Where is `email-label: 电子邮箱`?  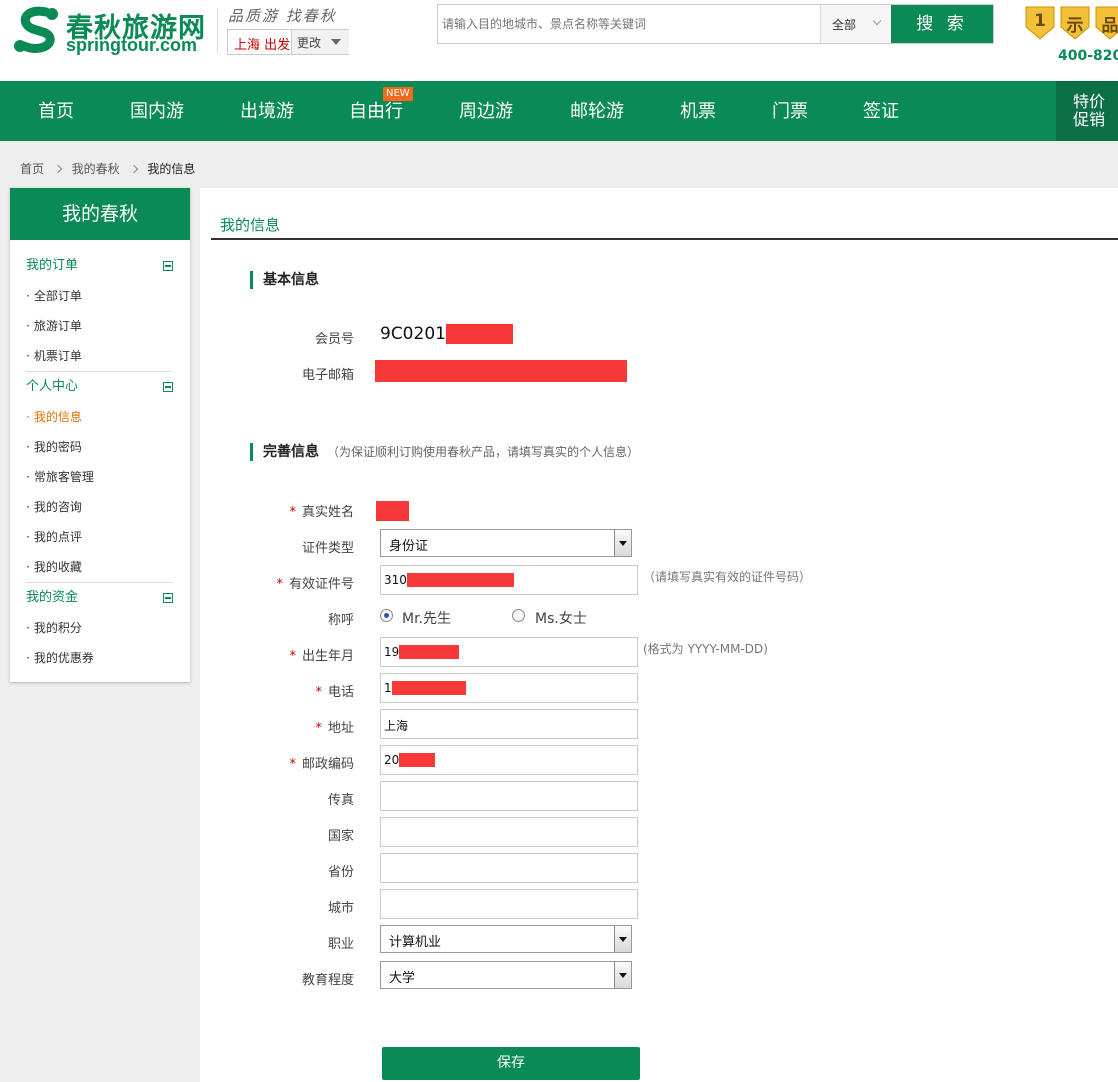
email-label: 电子邮箱 is located at coordinates (327, 375).